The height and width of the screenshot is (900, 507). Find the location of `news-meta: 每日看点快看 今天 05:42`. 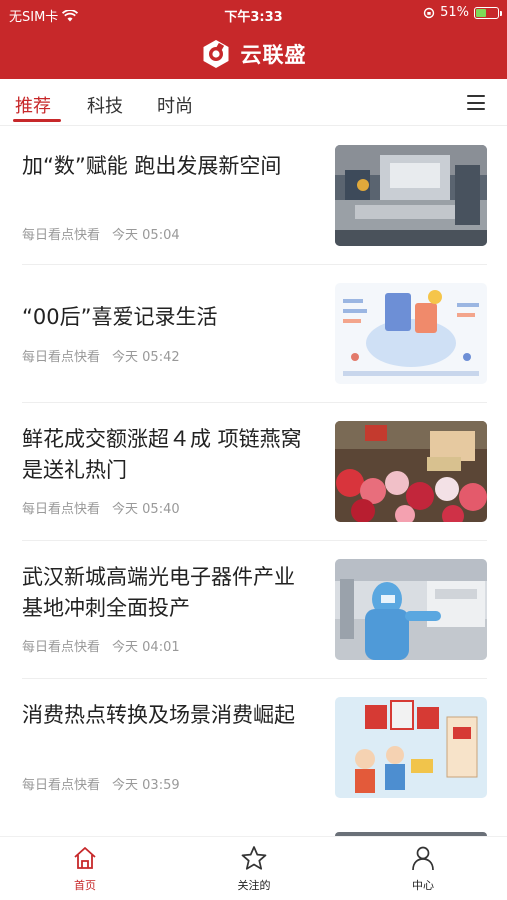

news-meta: 每日看点快看 今天 05:42 is located at coordinates (101, 355).